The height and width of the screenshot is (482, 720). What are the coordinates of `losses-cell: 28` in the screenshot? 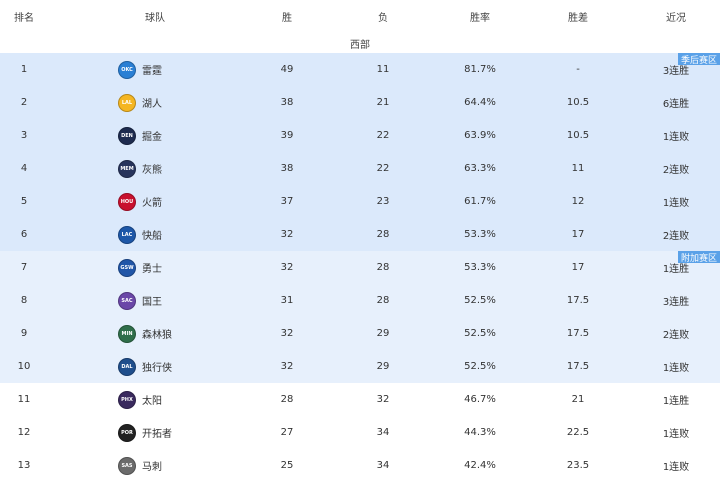 It's located at (383, 234).